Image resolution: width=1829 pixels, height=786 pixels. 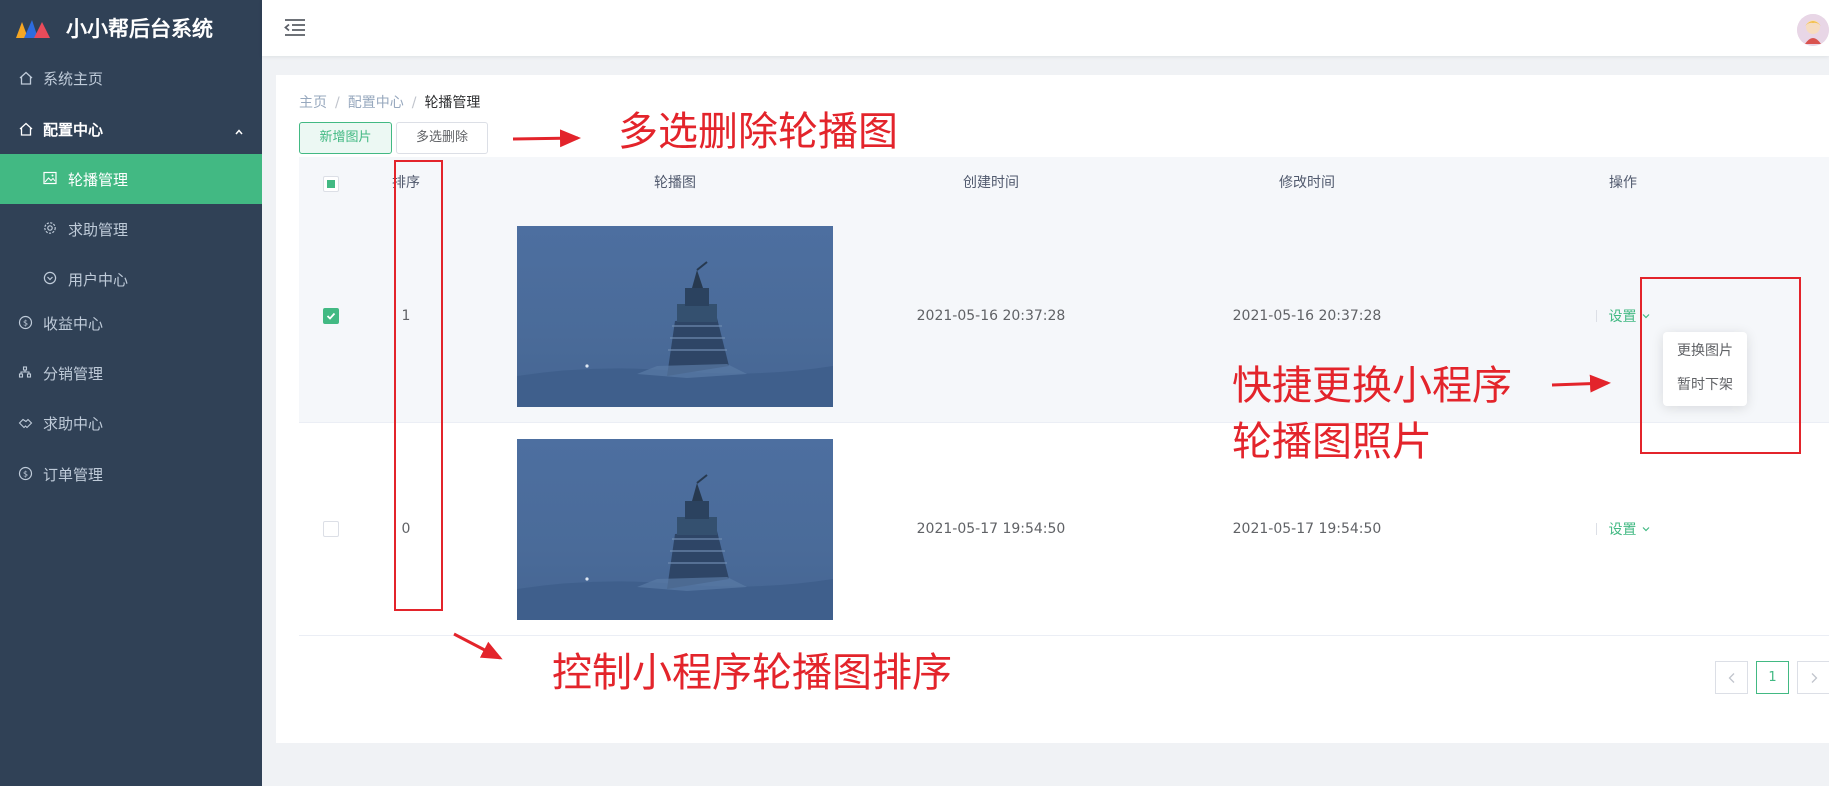 I want to click on chevron-down-icon, so click(x=1645, y=529).